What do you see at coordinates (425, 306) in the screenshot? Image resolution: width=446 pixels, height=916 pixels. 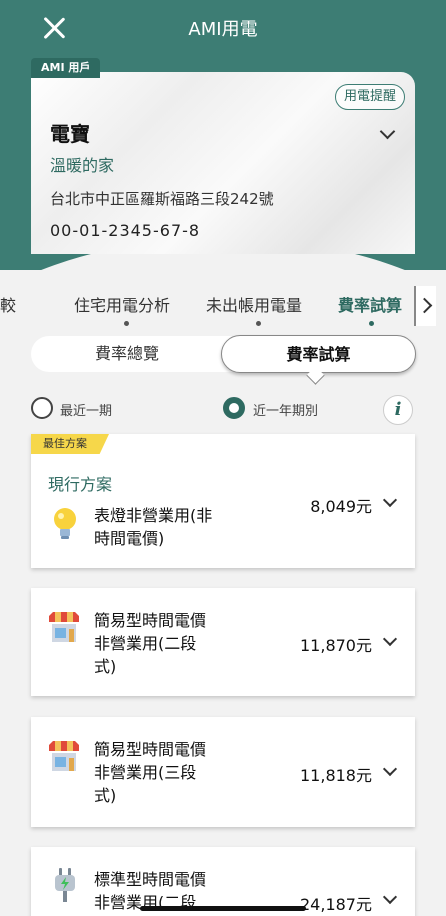 I see `chevron-right-icon` at bounding box center [425, 306].